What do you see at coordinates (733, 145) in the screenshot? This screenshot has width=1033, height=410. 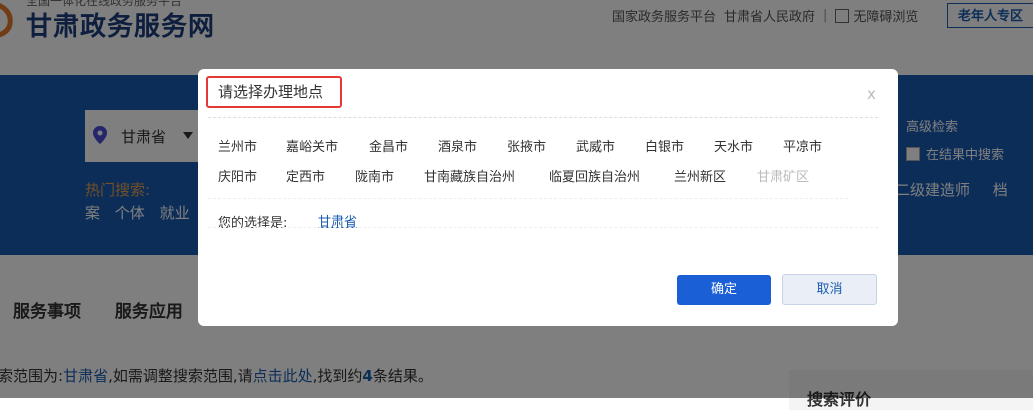 I see `city-option: 天水市` at bounding box center [733, 145].